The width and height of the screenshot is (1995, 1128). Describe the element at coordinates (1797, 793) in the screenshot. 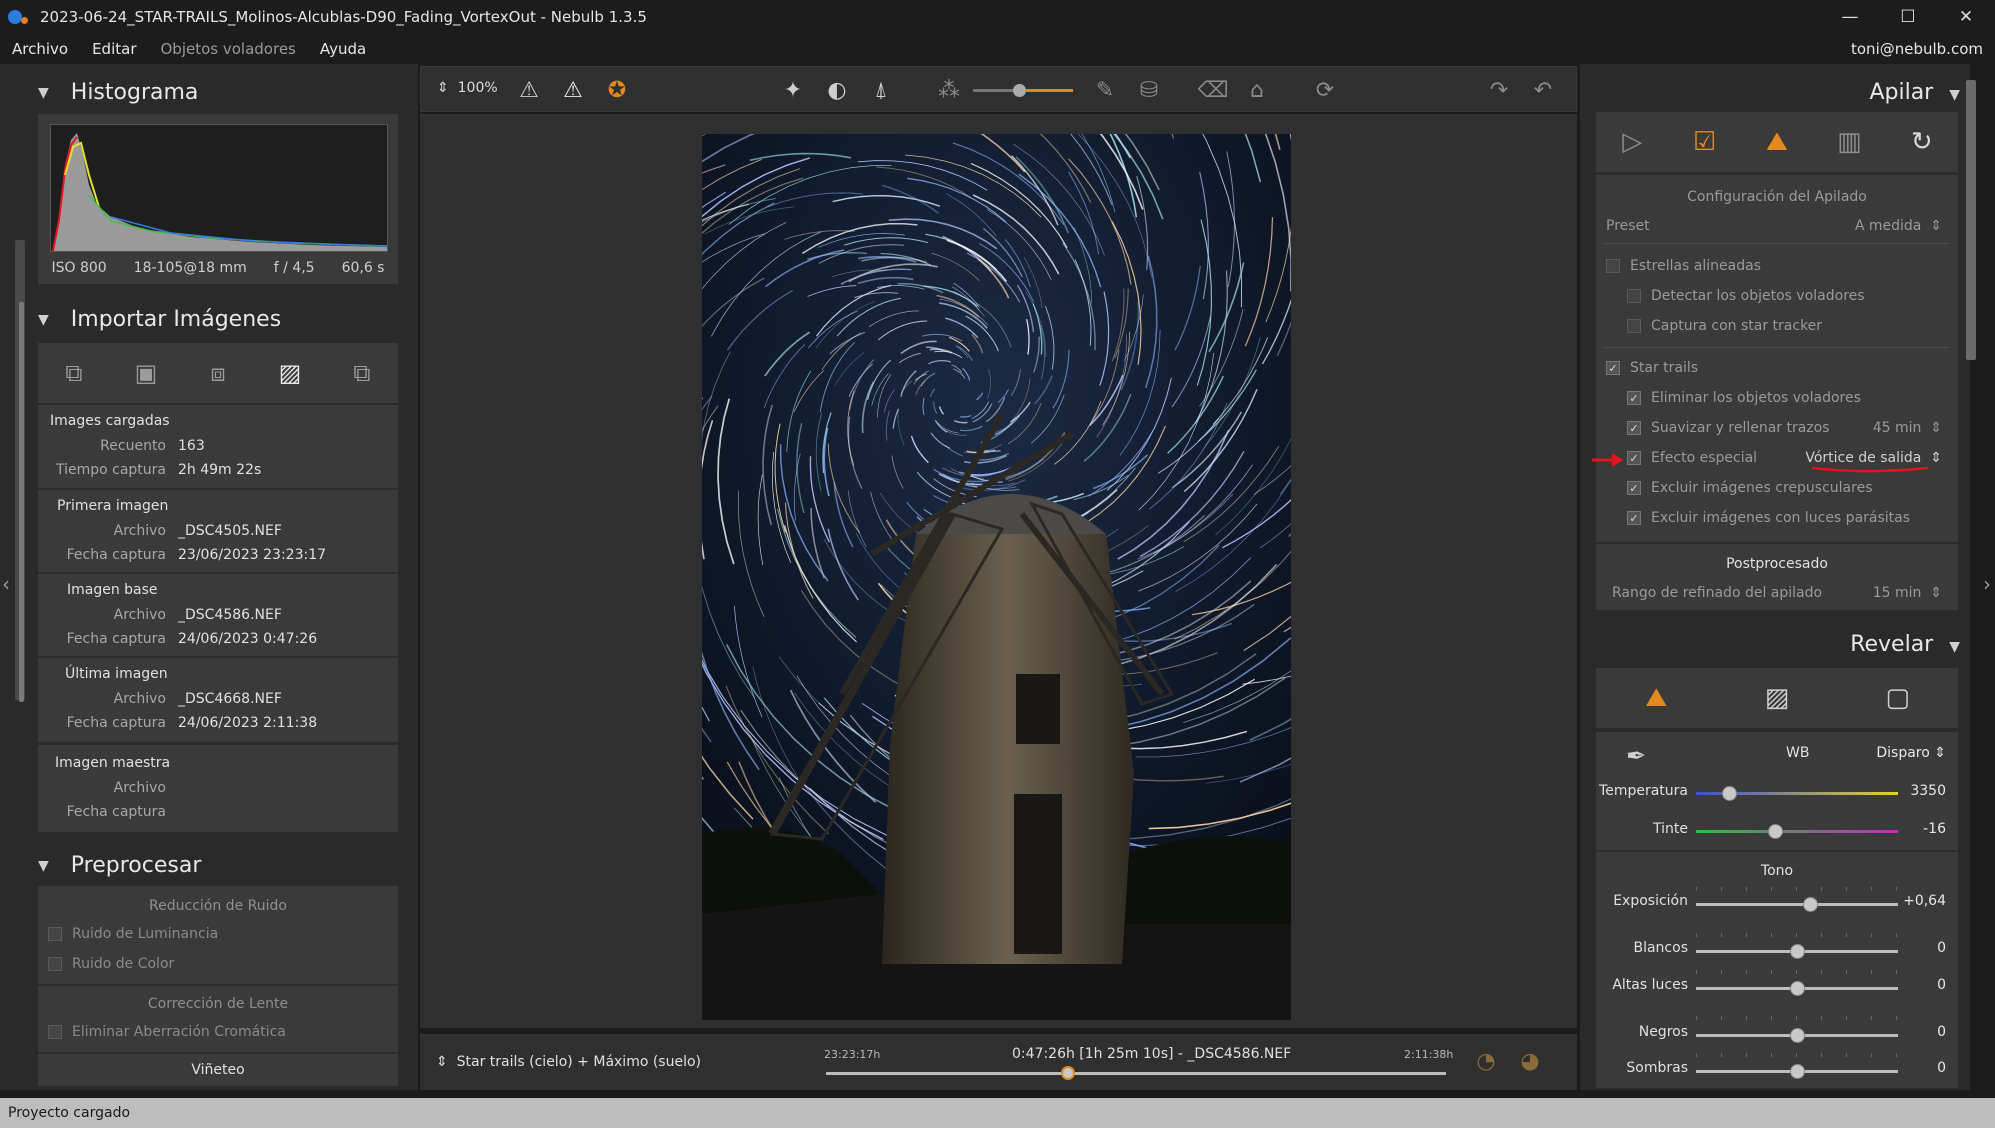

I see `temperature-slider` at that location.